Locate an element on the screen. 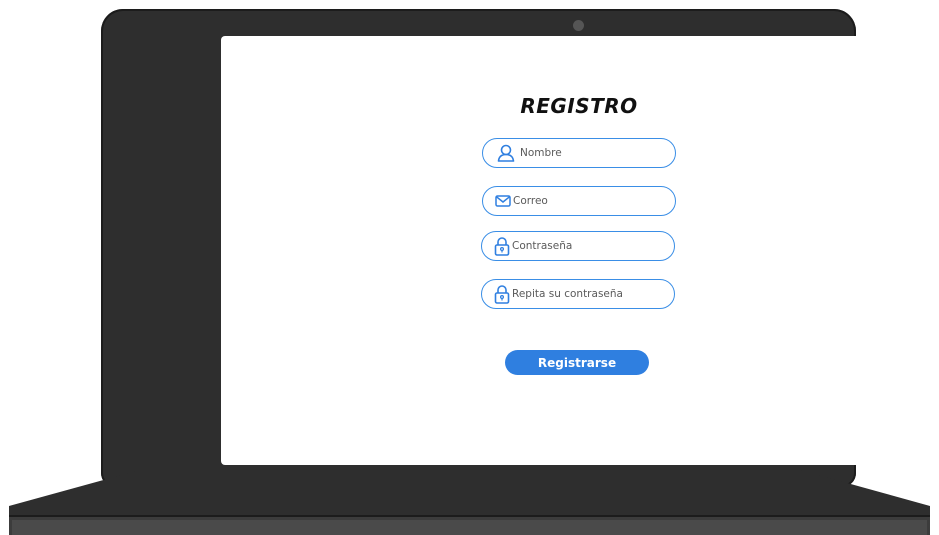 This screenshot has height=535, width=939. password-field is located at coordinates (578, 246).